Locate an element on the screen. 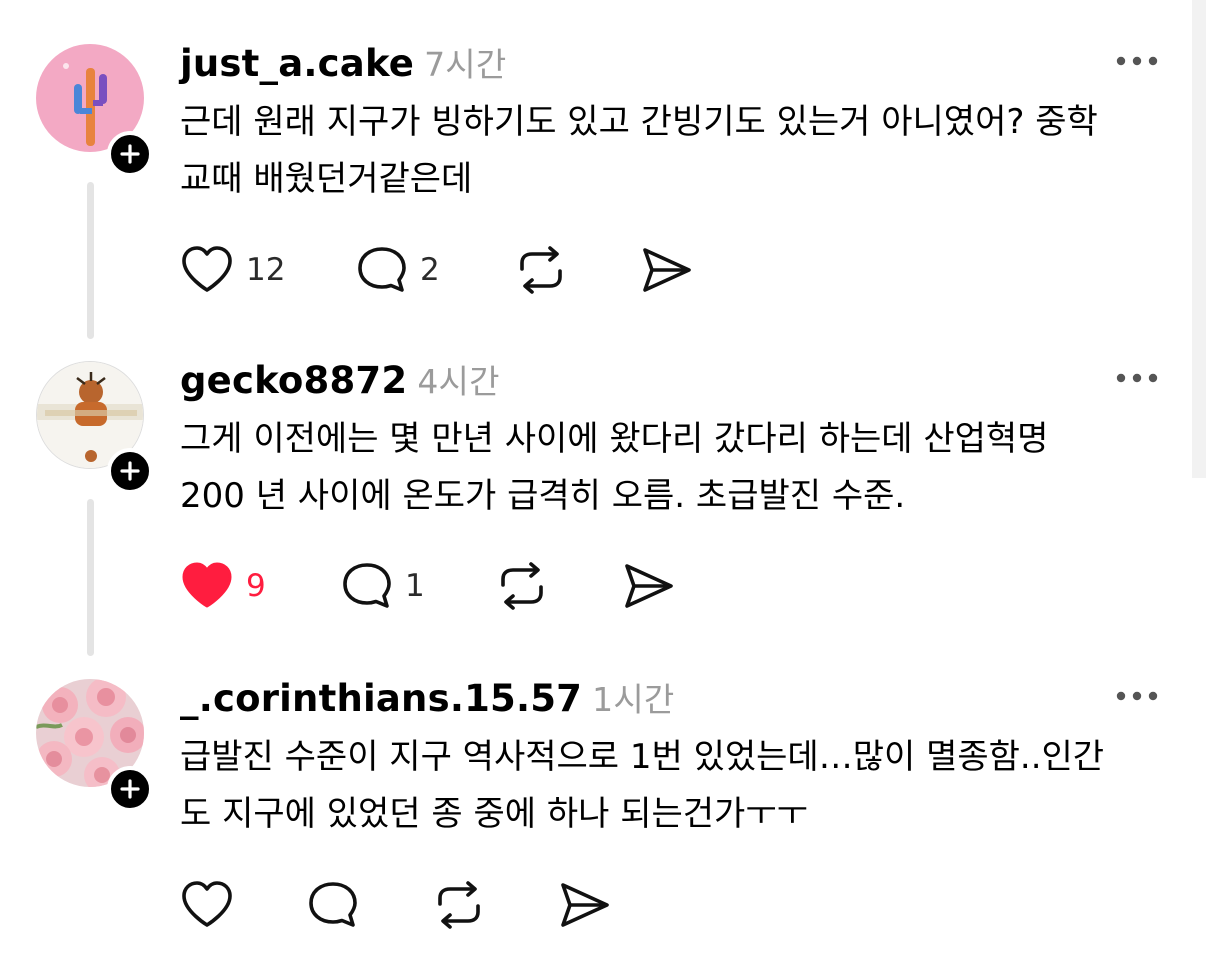  comment-count: 1 is located at coordinates (415, 586).